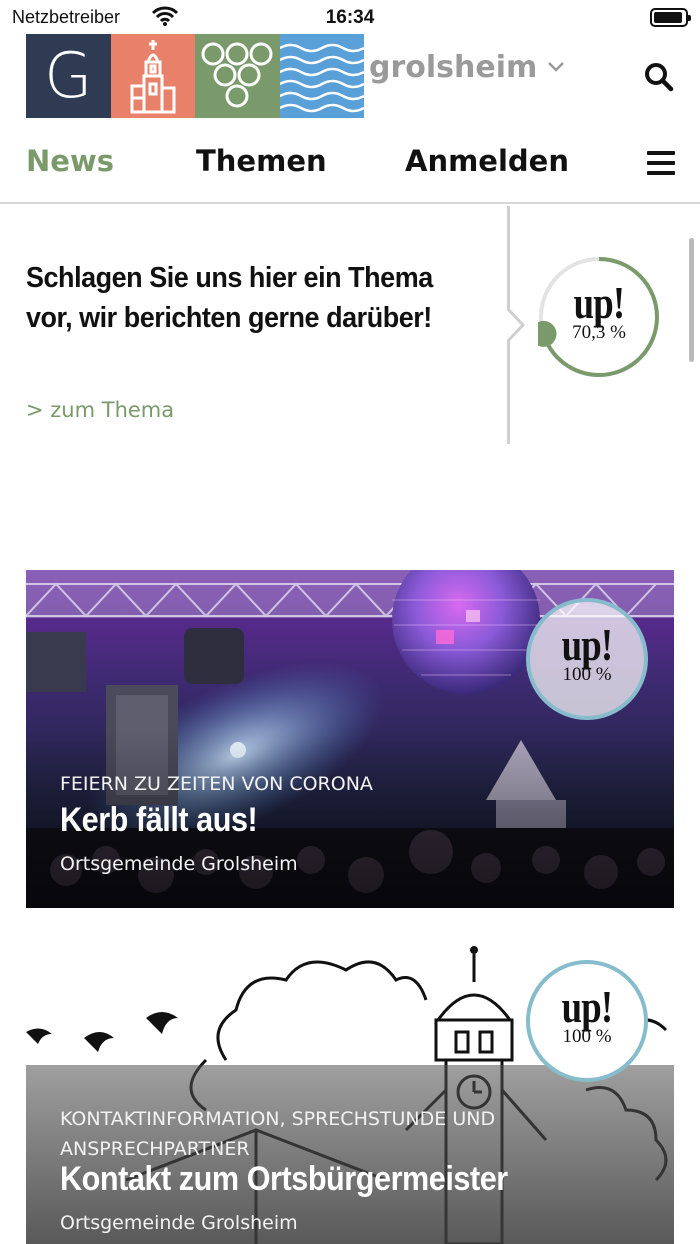 This screenshot has height=1244, width=700. Describe the element at coordinates (670, 17) in the screenshot. I see `battery-icon` at that location.